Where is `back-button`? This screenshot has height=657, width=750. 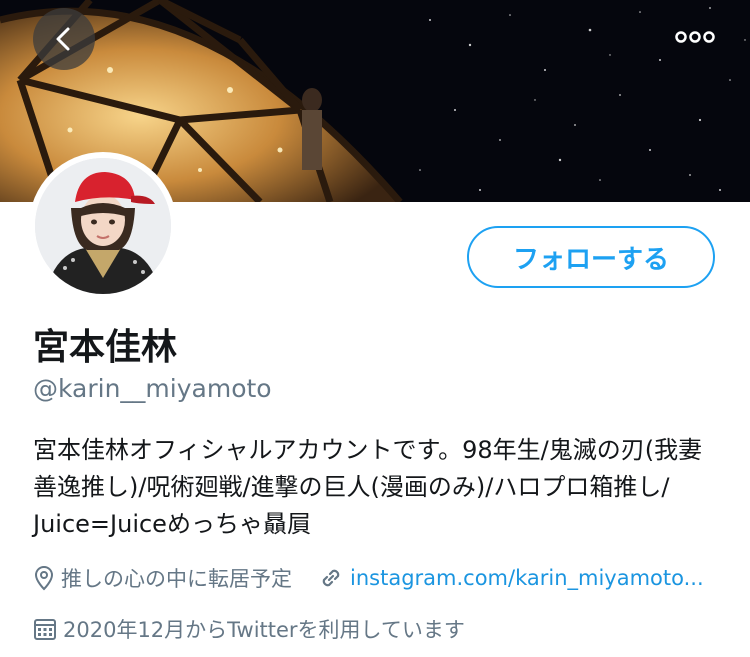 back-button is located at coordinates (64, 39).